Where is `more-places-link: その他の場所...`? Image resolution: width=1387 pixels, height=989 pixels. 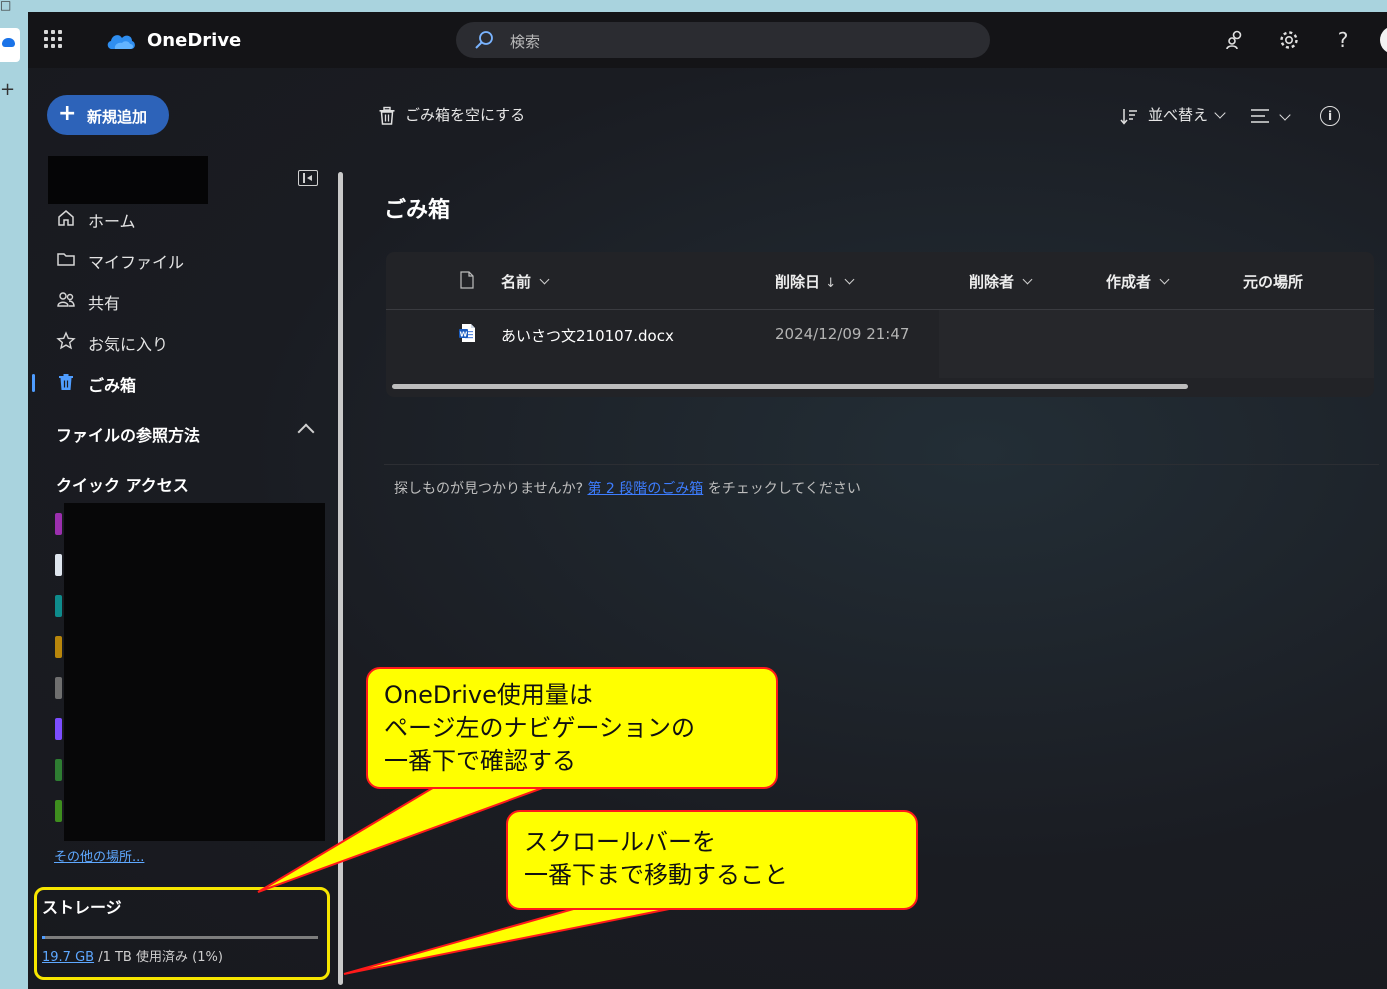
more-places-link: その他の場所... is located at coordinates (99, 855).